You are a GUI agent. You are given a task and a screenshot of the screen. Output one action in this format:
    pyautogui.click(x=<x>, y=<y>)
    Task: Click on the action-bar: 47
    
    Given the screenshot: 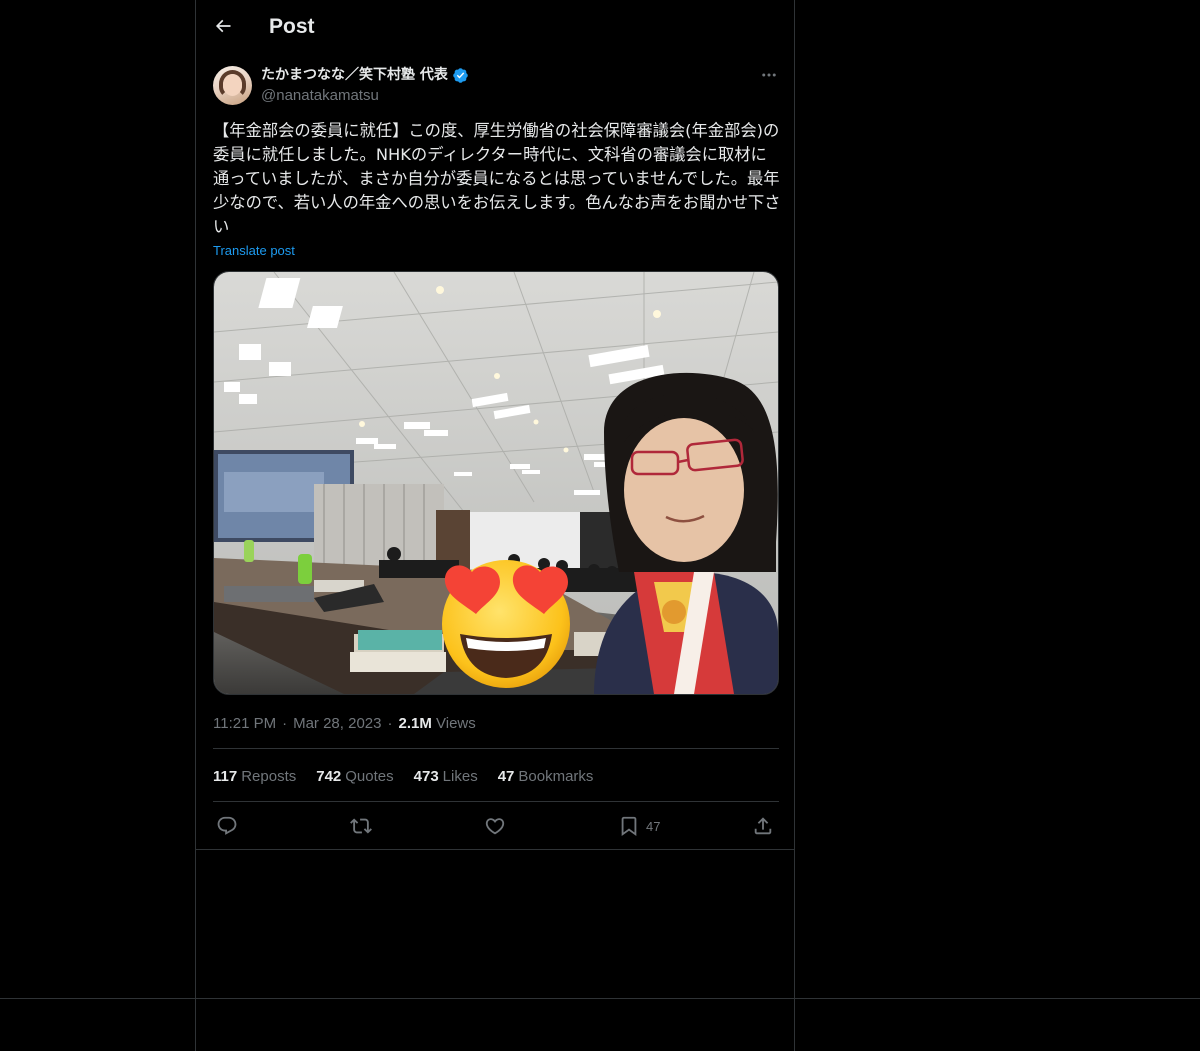 What is the action you would take?
    pyautogui.click(x=496, y=826)
    